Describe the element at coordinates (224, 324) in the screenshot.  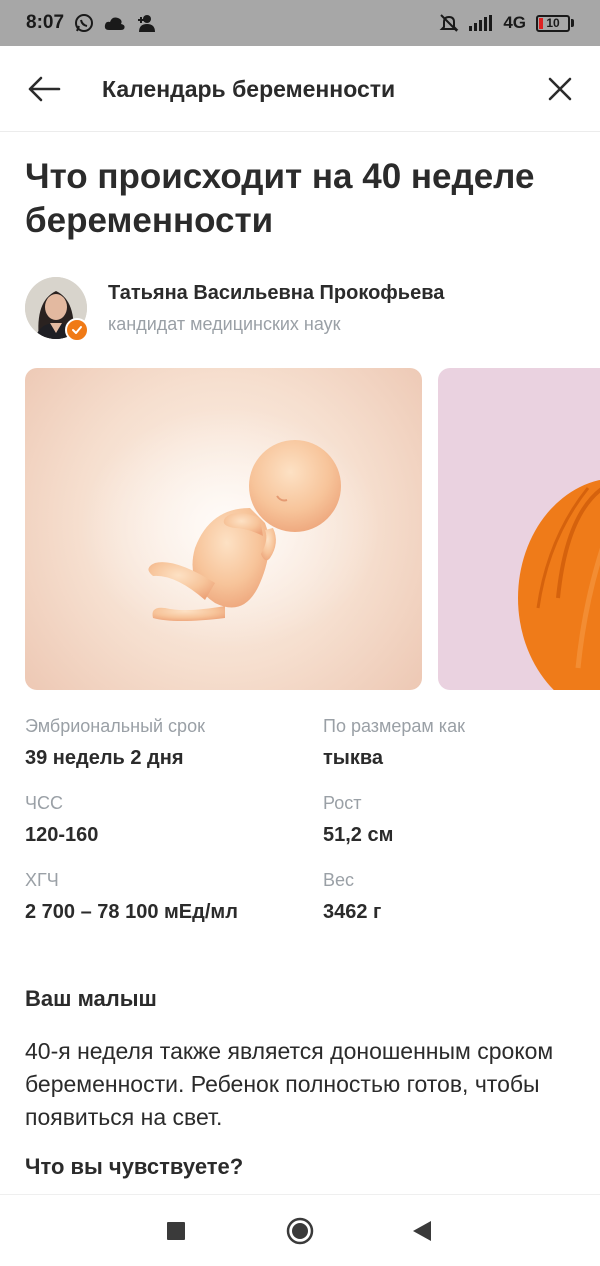
I see `author-role: кандидат медицинских наук` at that location.